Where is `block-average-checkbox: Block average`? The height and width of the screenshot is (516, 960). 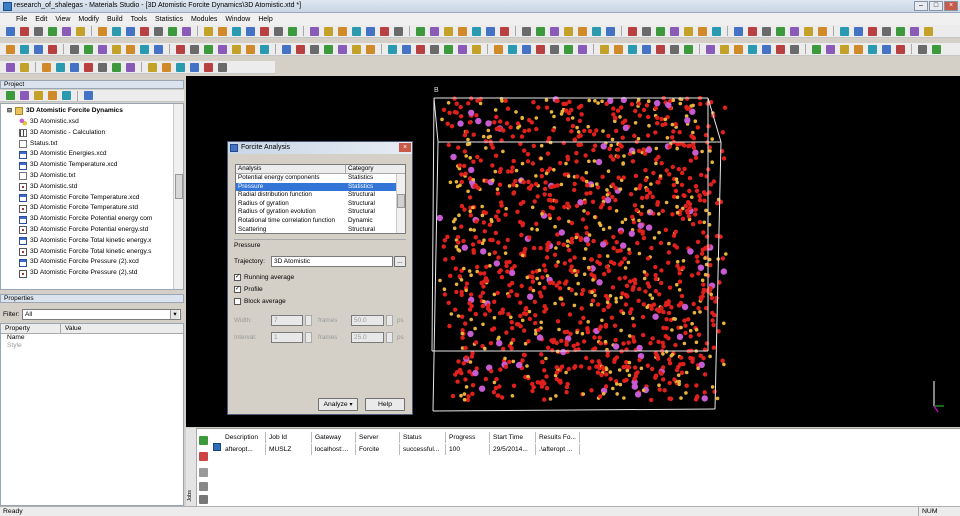 block-average-checkbox: Block average is located at coordinates (260, 301).